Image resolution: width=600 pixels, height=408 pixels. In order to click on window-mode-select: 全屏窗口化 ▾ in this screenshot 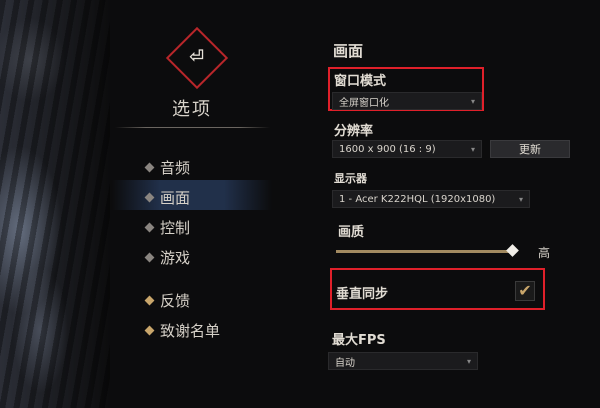, I will do `click(407, 101)`.